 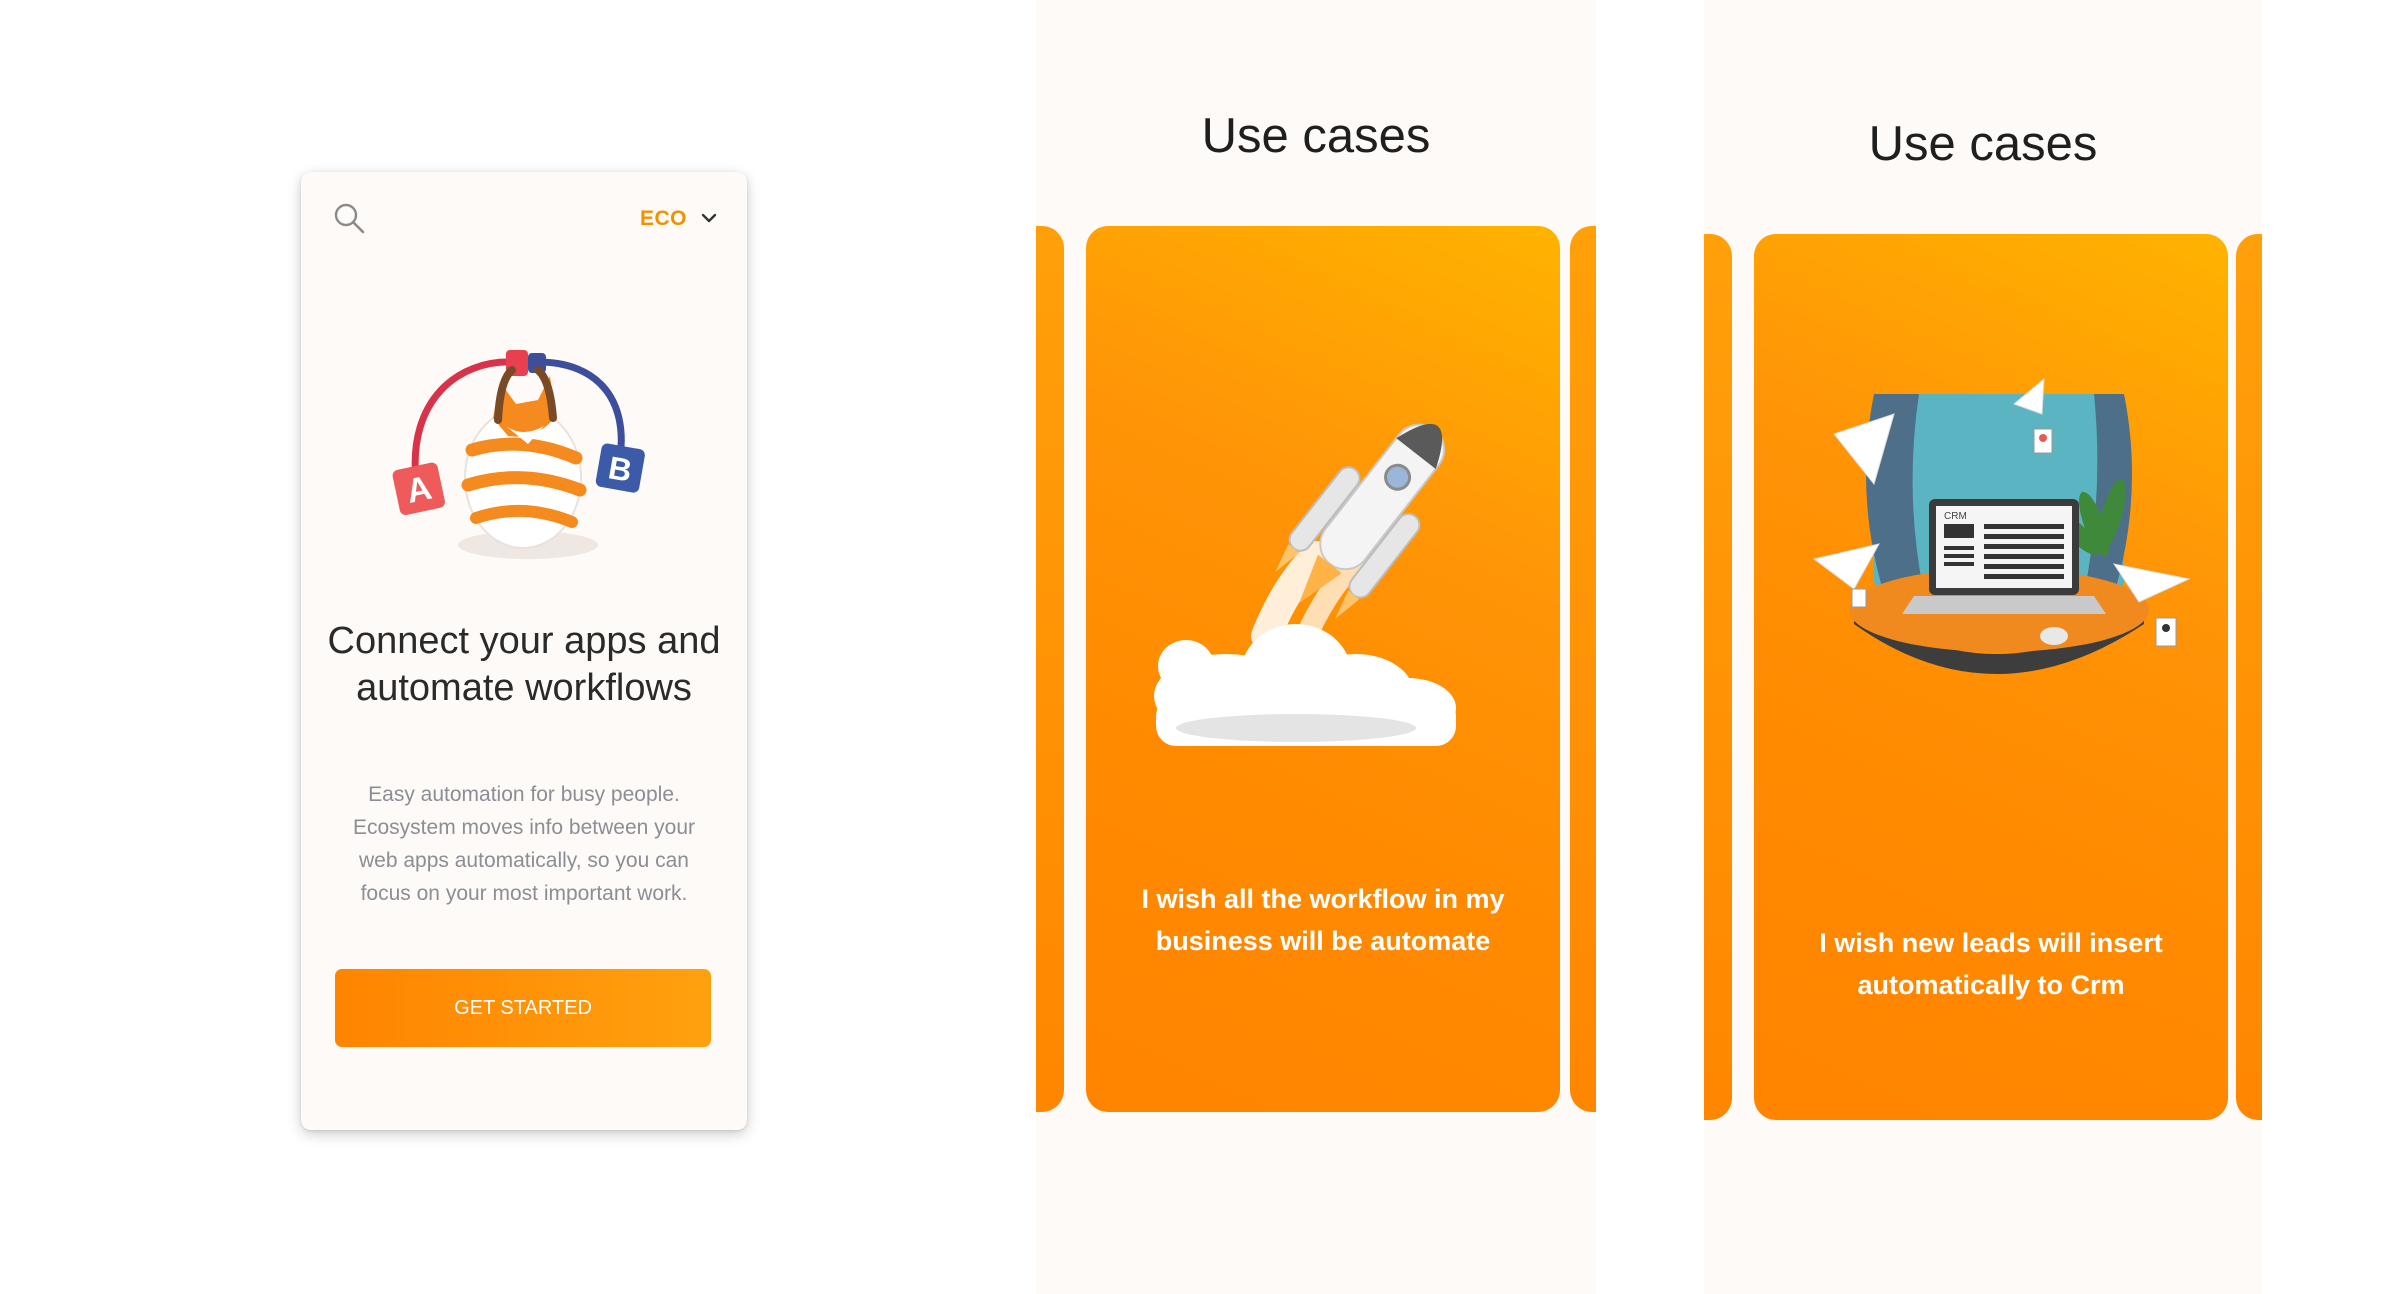 What do you see at coordinates (523, 1008) in the screenshot?
I see `get-started-button: GET STARTED` at bounding box center [523, 1008].